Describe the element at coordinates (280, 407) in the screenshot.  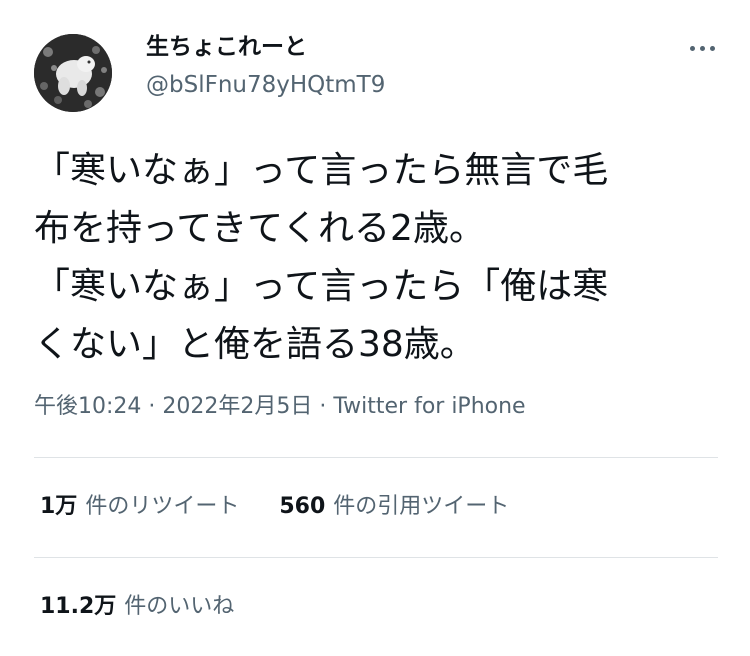
I see `tweet-timestamp-source: 午後10:24 · 2022年2月5日 · Twitter for iPhone` at that location.